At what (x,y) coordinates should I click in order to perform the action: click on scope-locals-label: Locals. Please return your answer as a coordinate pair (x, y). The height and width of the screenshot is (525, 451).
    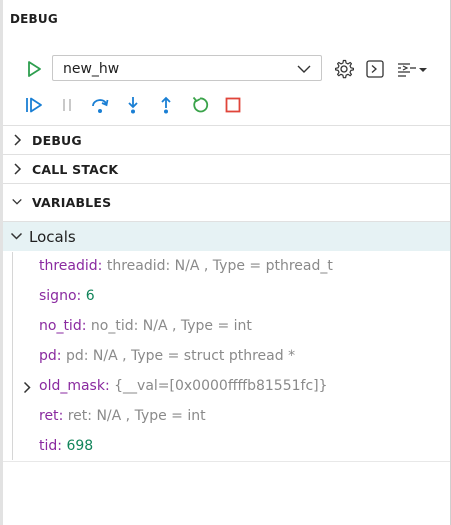
    Looking at the image, I should click on (52, 237).